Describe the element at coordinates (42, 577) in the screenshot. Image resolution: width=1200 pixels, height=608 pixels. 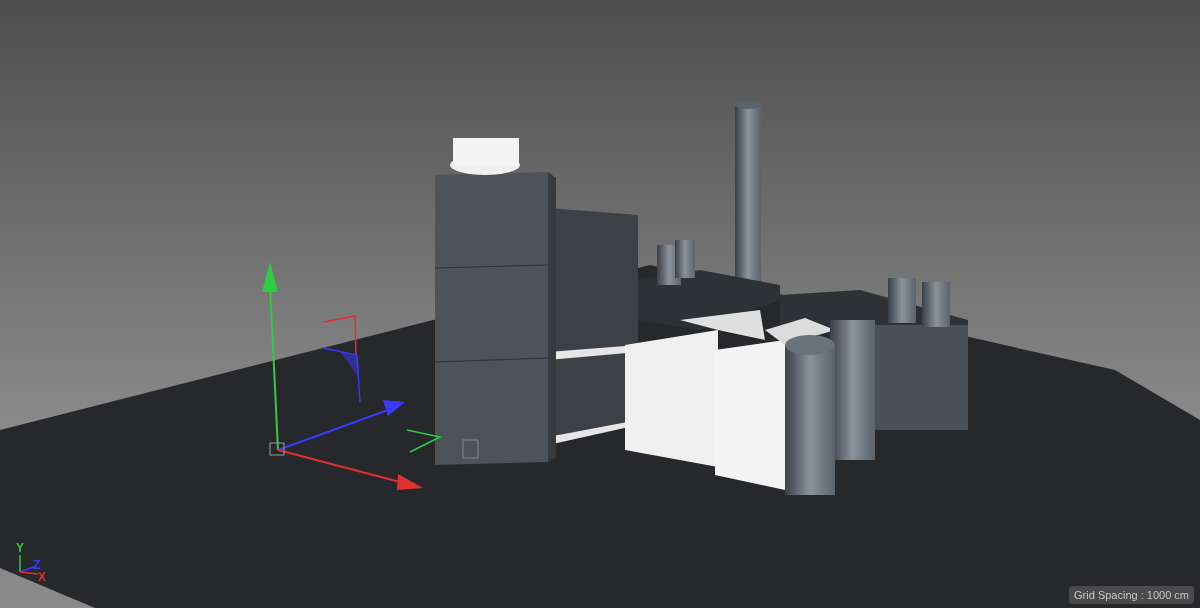
I see `axis-label: X` at that location.